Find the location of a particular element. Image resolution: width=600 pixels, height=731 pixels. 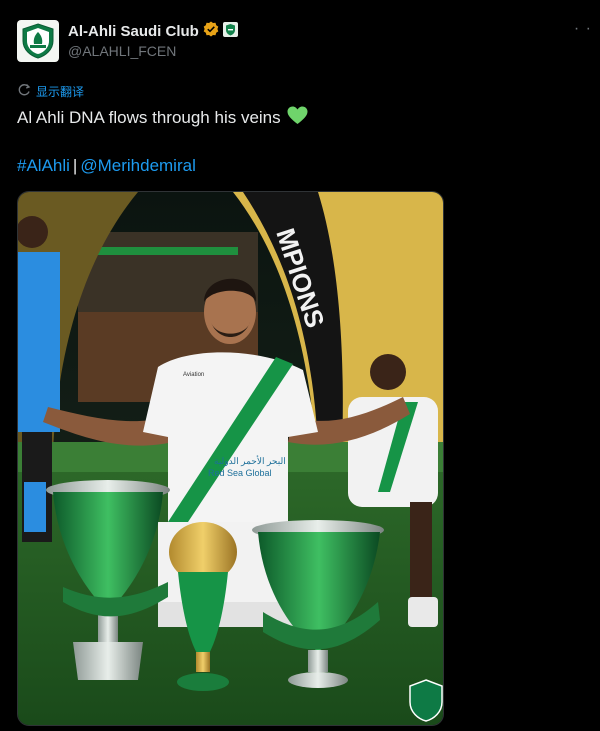

sponsor-text: Red Sea Global is located at coordinates (240, 473).